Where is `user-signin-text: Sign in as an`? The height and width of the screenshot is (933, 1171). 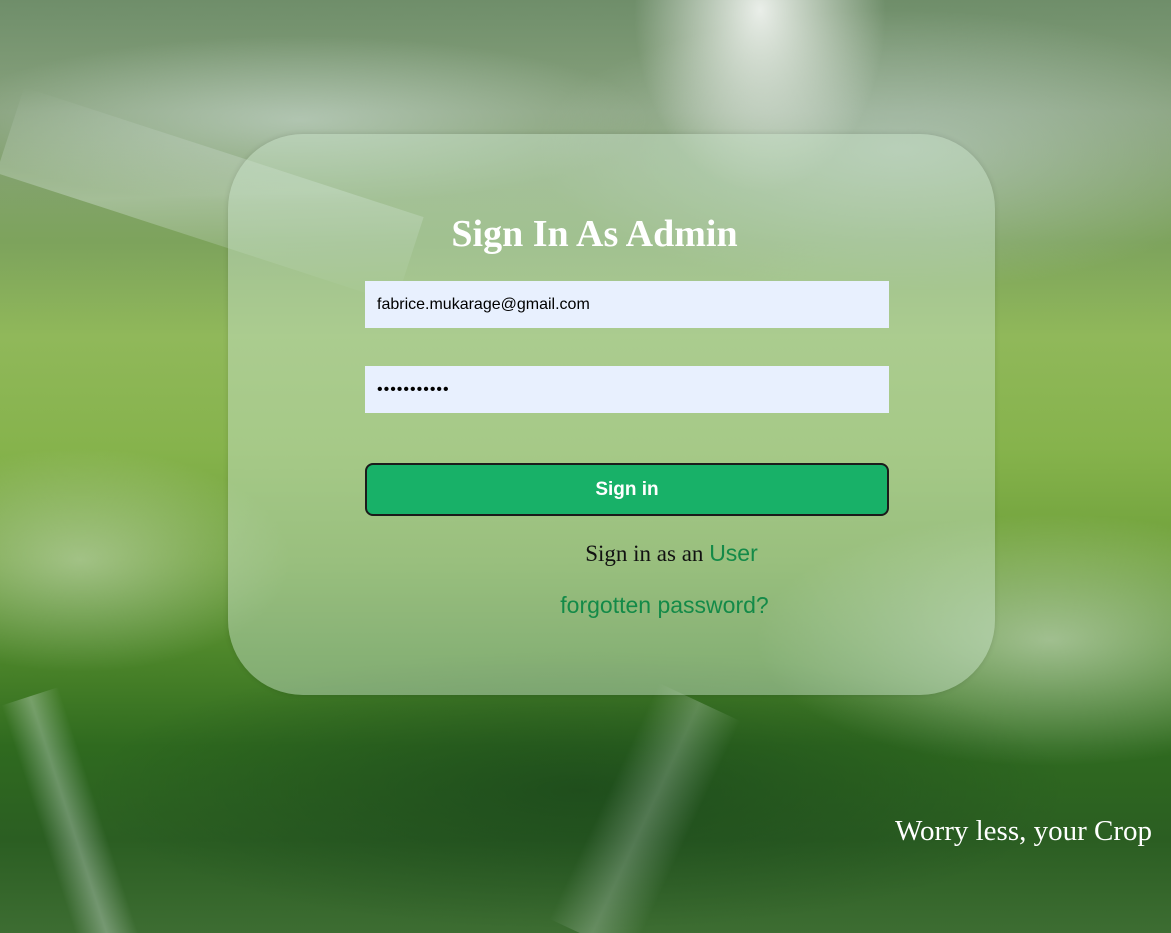
user-signin-text: Sign in as an is located at coordinates (644, 553).